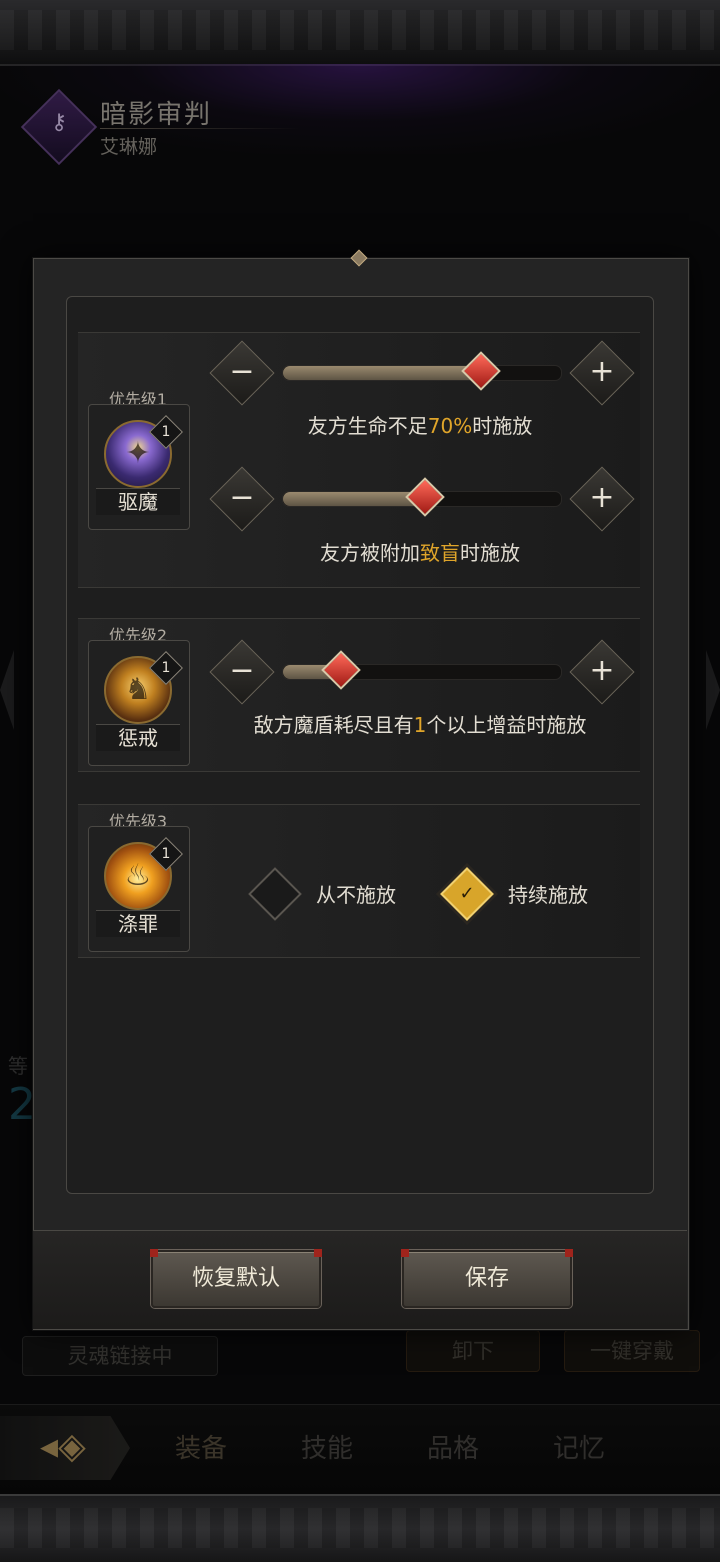 The image size is (720, 1562). I want to click on back-arrow-icon: ◂◈, so click(63, 1446).